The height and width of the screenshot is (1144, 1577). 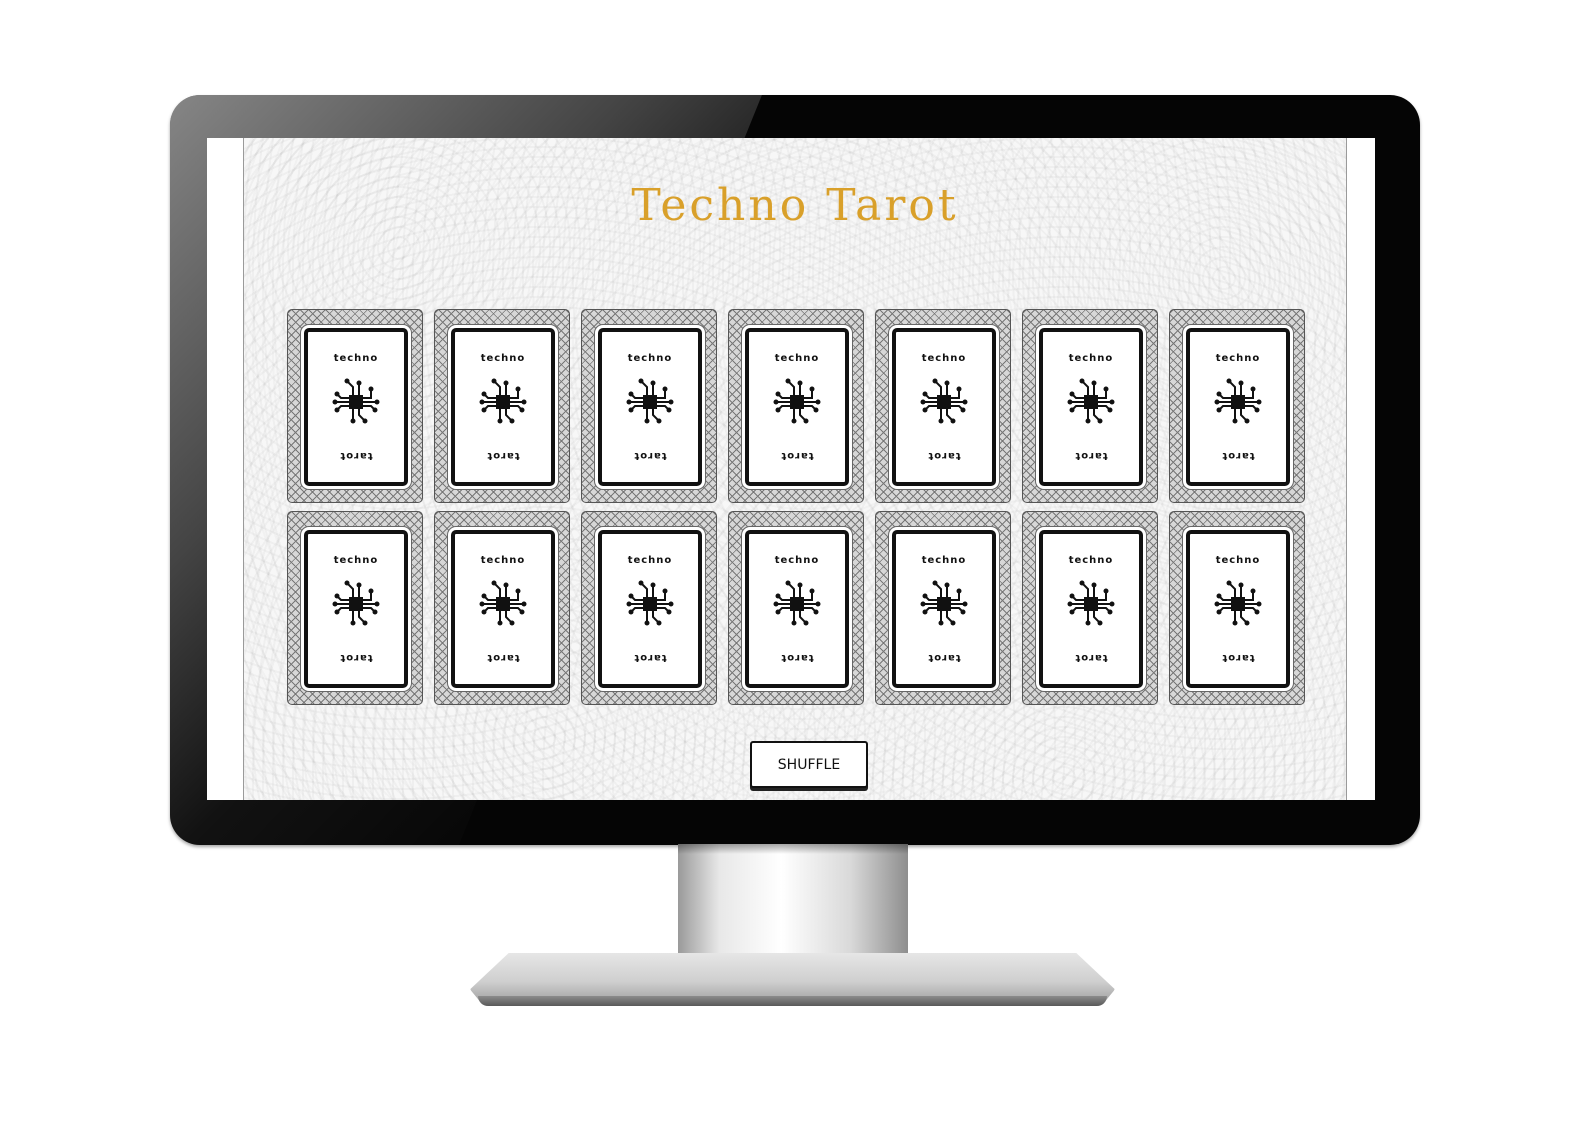 What do you see at coordinates (793, 903) in the screenshot?
I see `monitor-stand-neck` at bounding box center [793, 903].